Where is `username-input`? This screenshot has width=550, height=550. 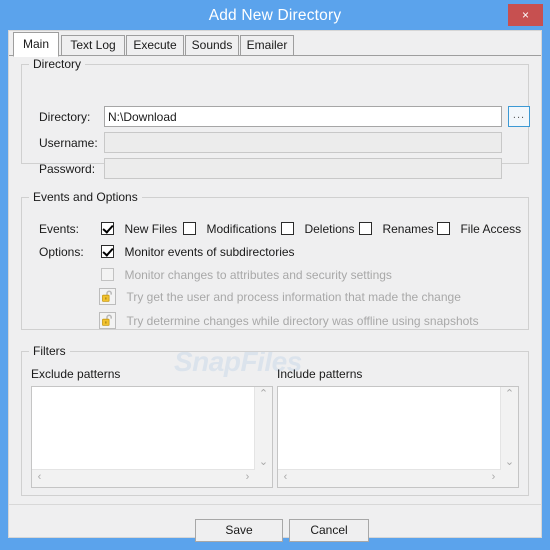
username-input is located at coordinates (303, 142).